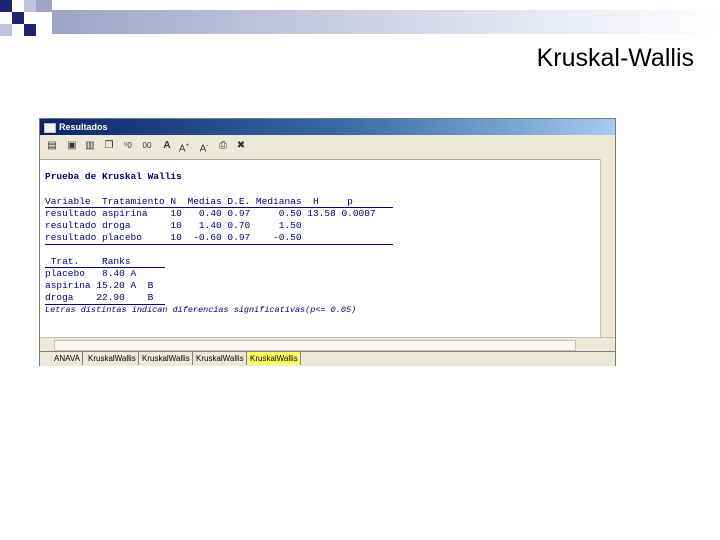 Image resolution: width=720 pixels, height=540 pixels. I want to click on close-panel-icon: ✖, so click(241, 146).